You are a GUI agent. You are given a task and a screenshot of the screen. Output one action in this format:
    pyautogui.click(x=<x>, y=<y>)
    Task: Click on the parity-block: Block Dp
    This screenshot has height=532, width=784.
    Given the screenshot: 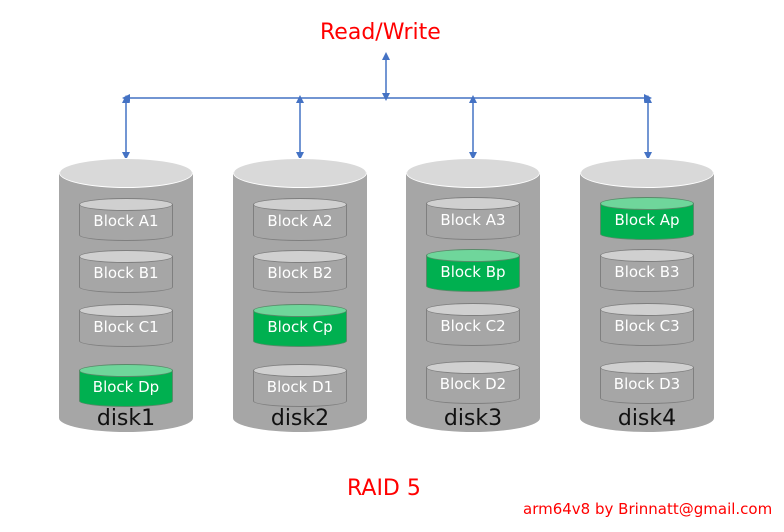 What is the action you would take?
    pyautogui.click(x=126, y=386)
    